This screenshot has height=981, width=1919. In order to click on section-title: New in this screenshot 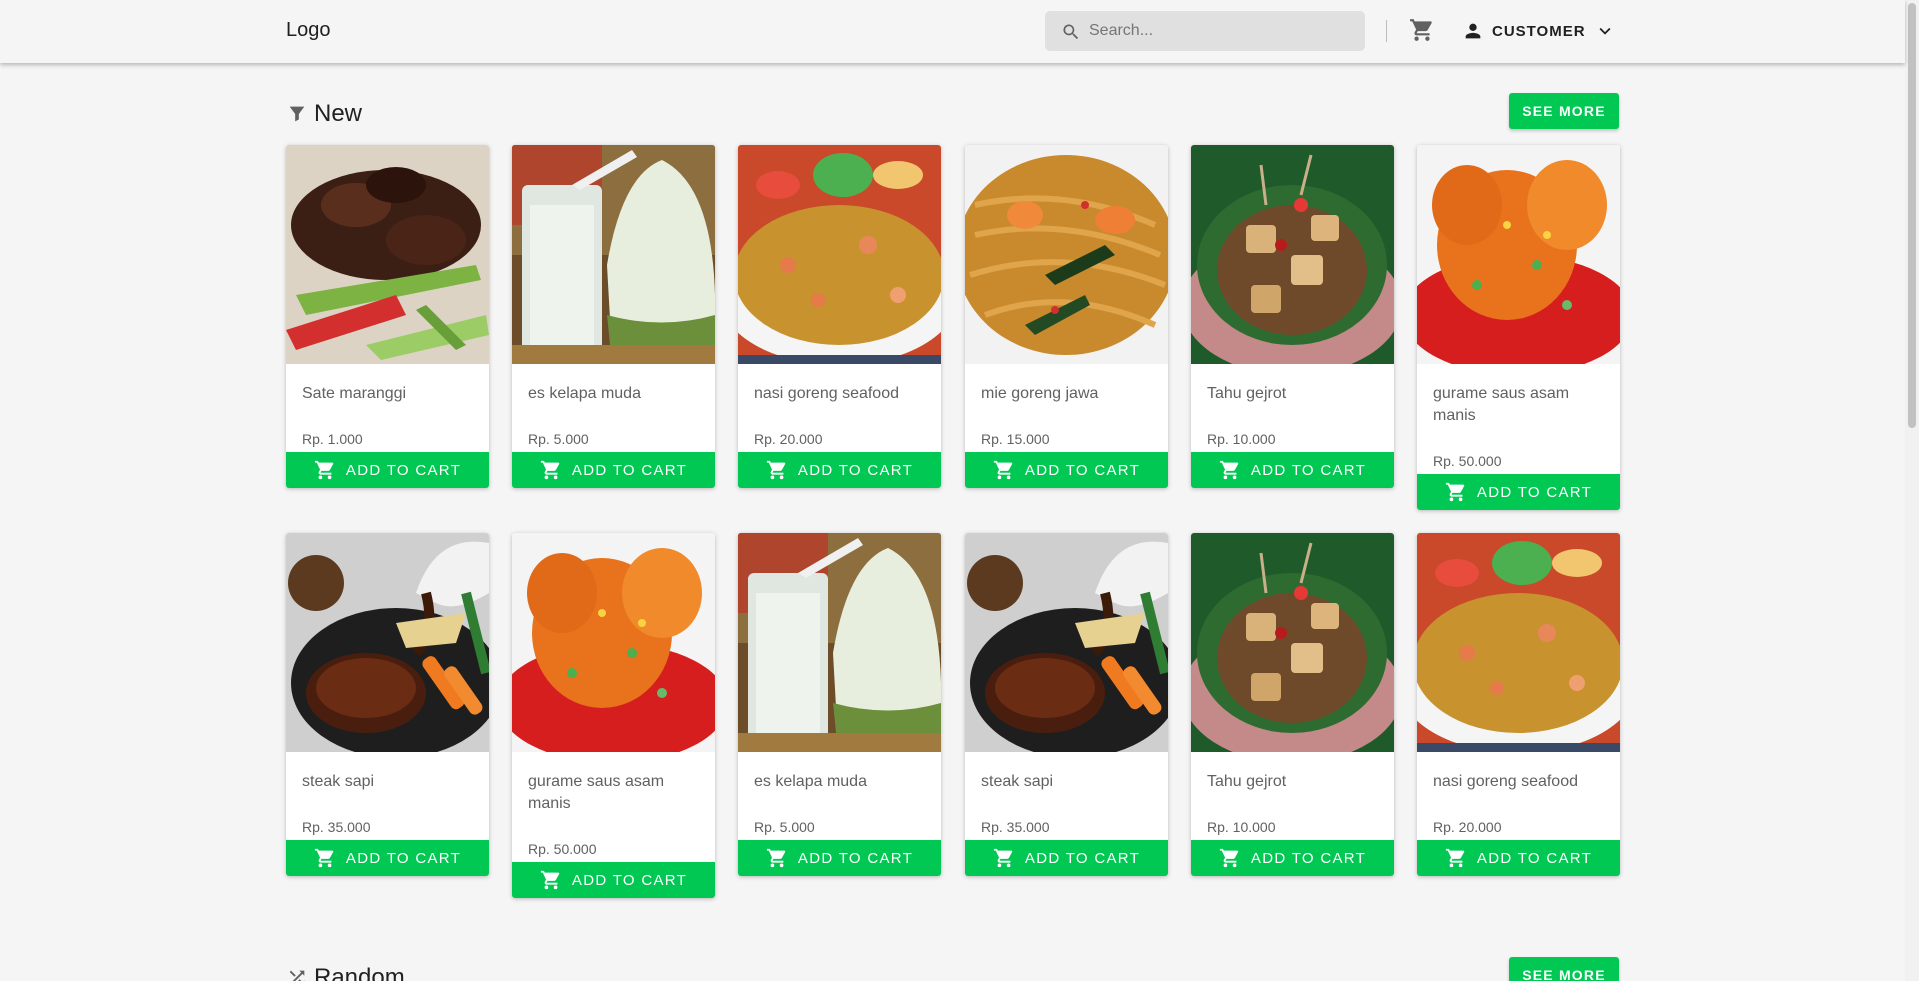, I will do `click(324, 114)`.